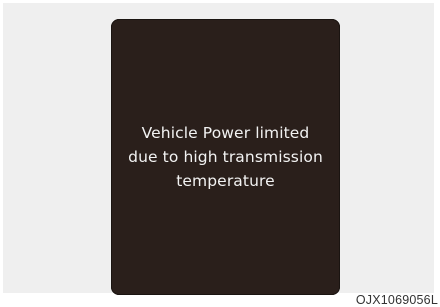 Image resolution: width=440 pixels, height=307 pixels. I want to click on warning-message-line-2: due to high transmission, so click(225, 157).